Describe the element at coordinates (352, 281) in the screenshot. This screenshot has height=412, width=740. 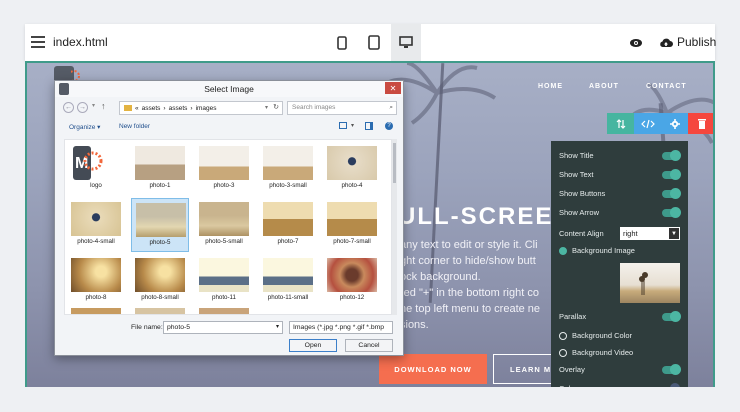
I see `file-item: photo-12` at that location.